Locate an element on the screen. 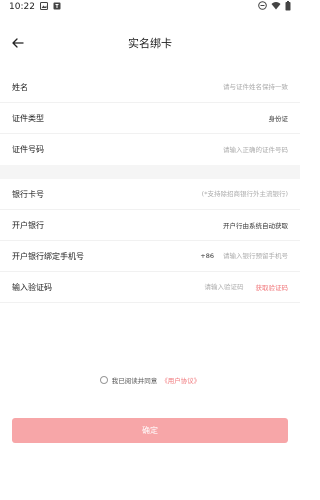 The height and width of the screenshot is (500, 320). name-input is located at coordinates (203, 87).